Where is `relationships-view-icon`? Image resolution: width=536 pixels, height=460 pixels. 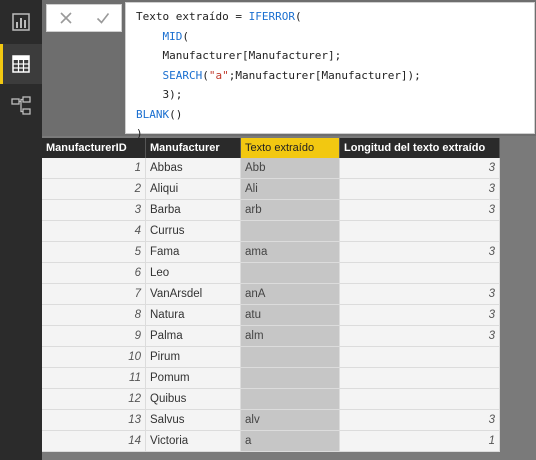 relationships-view-icon is located at coordinates (21, 105).